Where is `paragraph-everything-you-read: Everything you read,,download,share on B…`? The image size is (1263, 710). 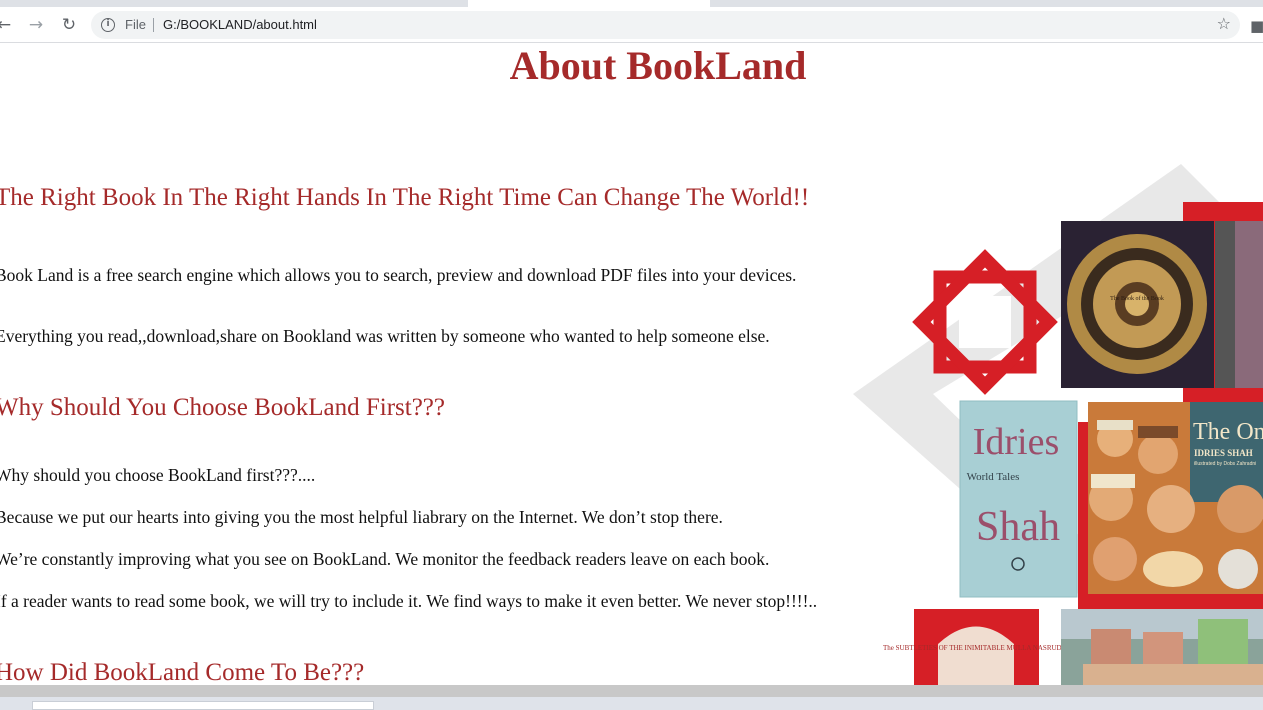 paragraph-everything-you-read: Everything you read,,download,share on B… is located at coordinates (385, 336).